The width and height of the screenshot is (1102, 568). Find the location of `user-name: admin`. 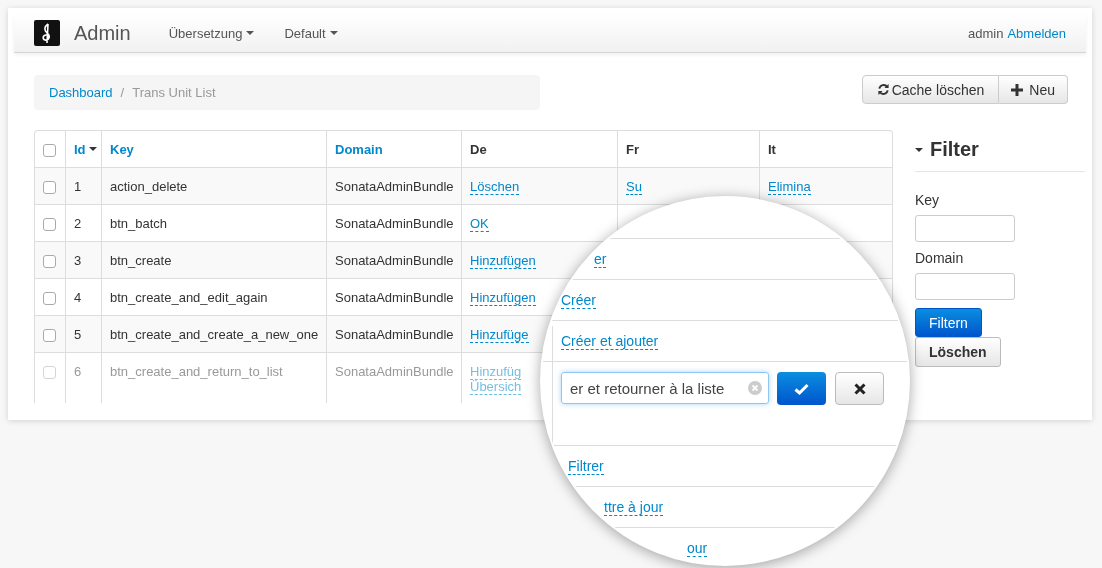

user-name: admin is located at coordinates (986, 33).